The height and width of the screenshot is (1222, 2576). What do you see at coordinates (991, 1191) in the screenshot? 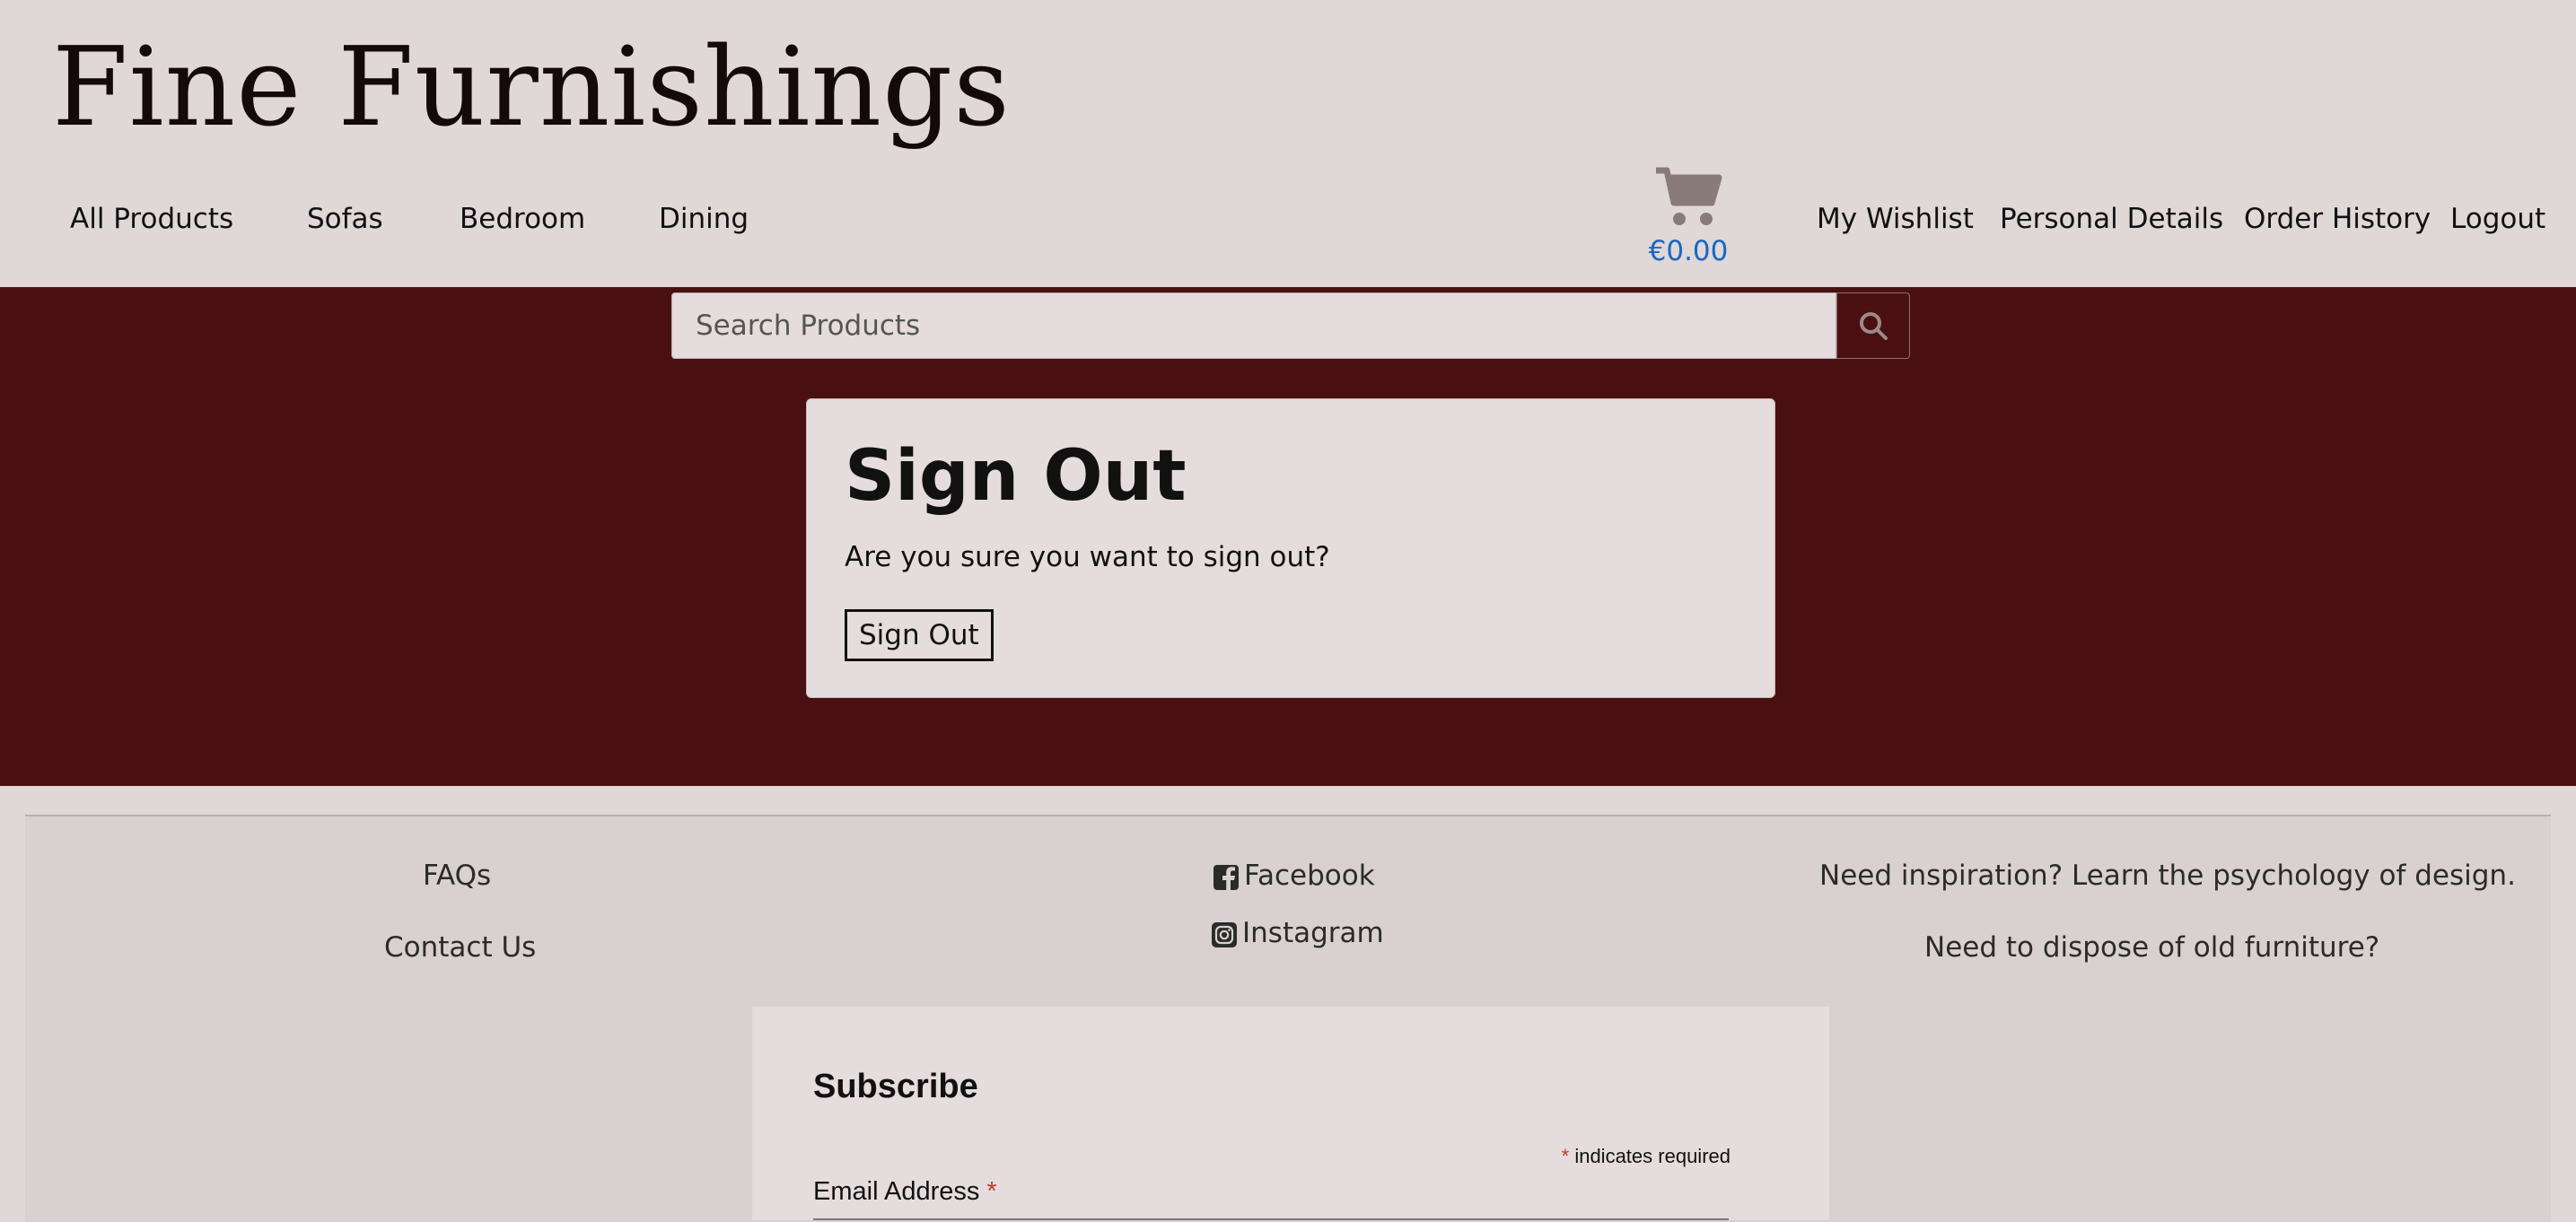
I see `email-required-star: *` at bounding box center [991, 1191].